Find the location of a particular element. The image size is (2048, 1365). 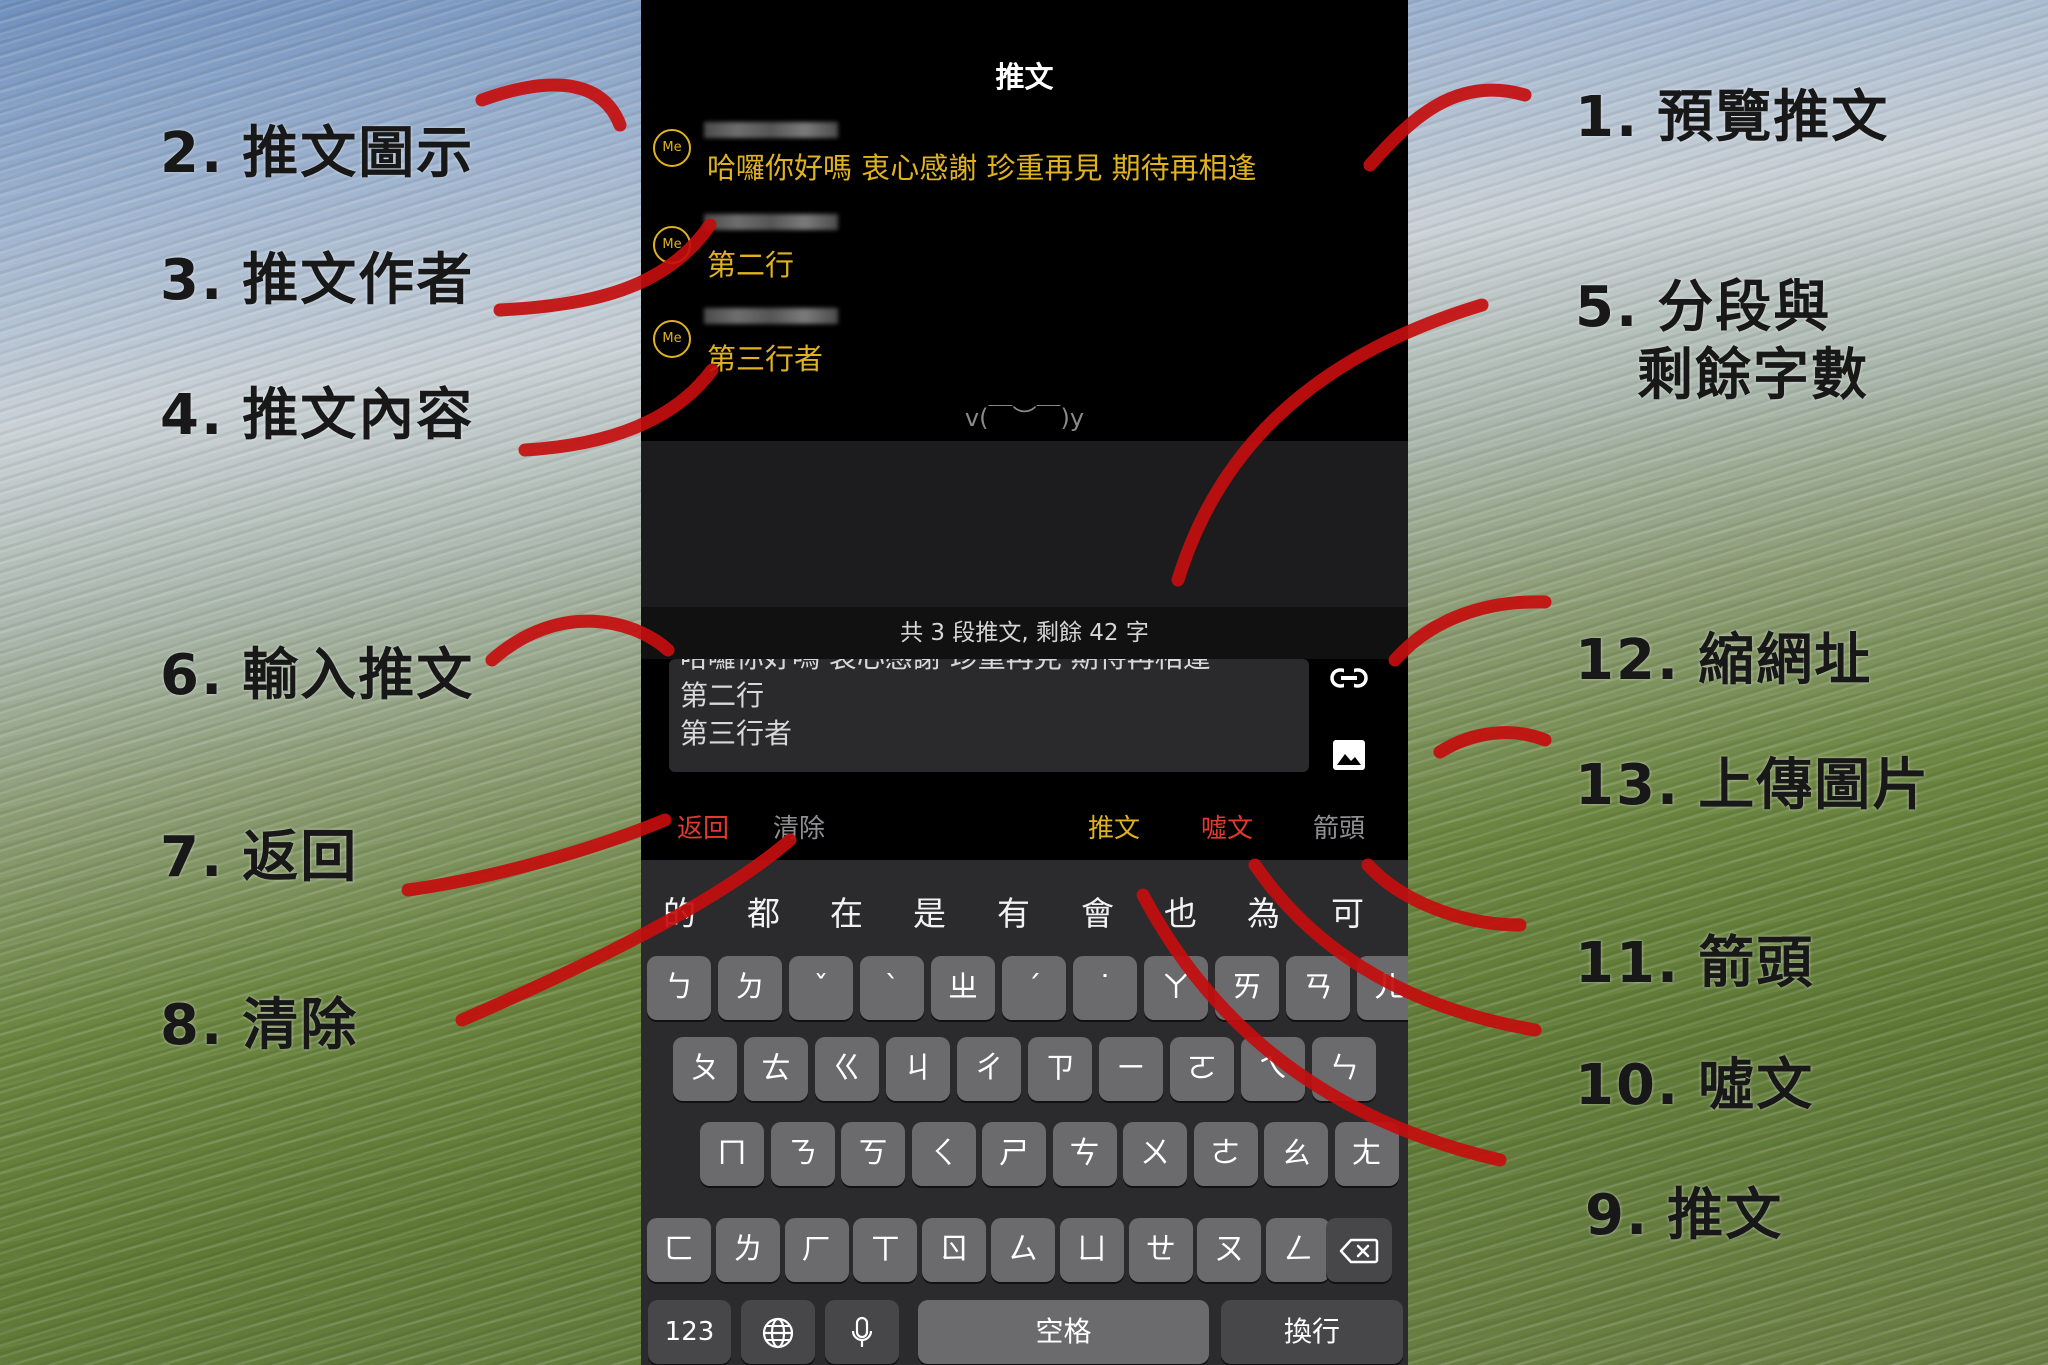

annotation-3: 3. 推文作者 is located at coordinates (317, 280).